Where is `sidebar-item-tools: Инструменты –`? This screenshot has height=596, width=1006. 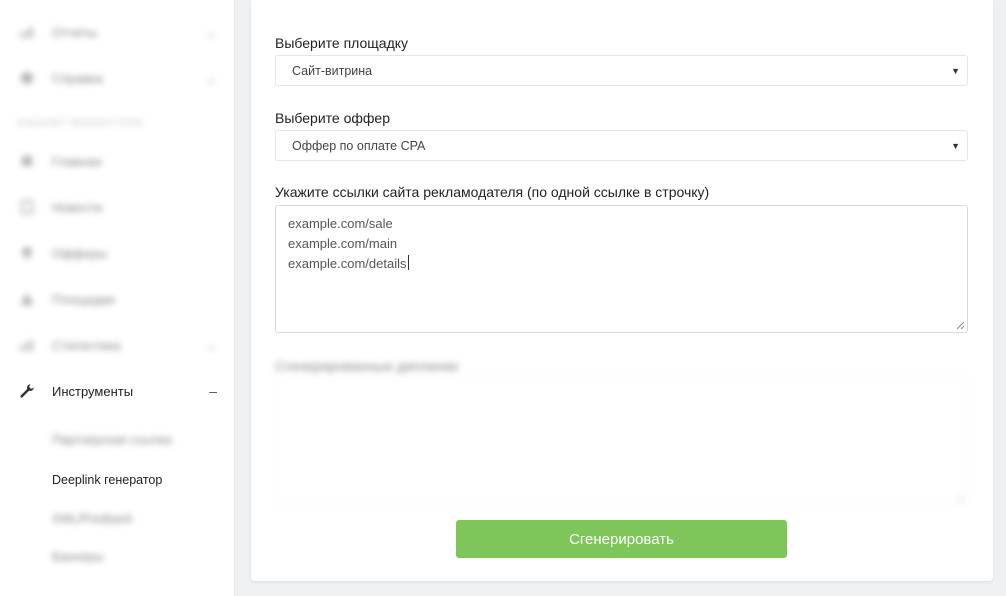 sidebar-item-tools: Инструменты – is located at coordinates (117, 391).